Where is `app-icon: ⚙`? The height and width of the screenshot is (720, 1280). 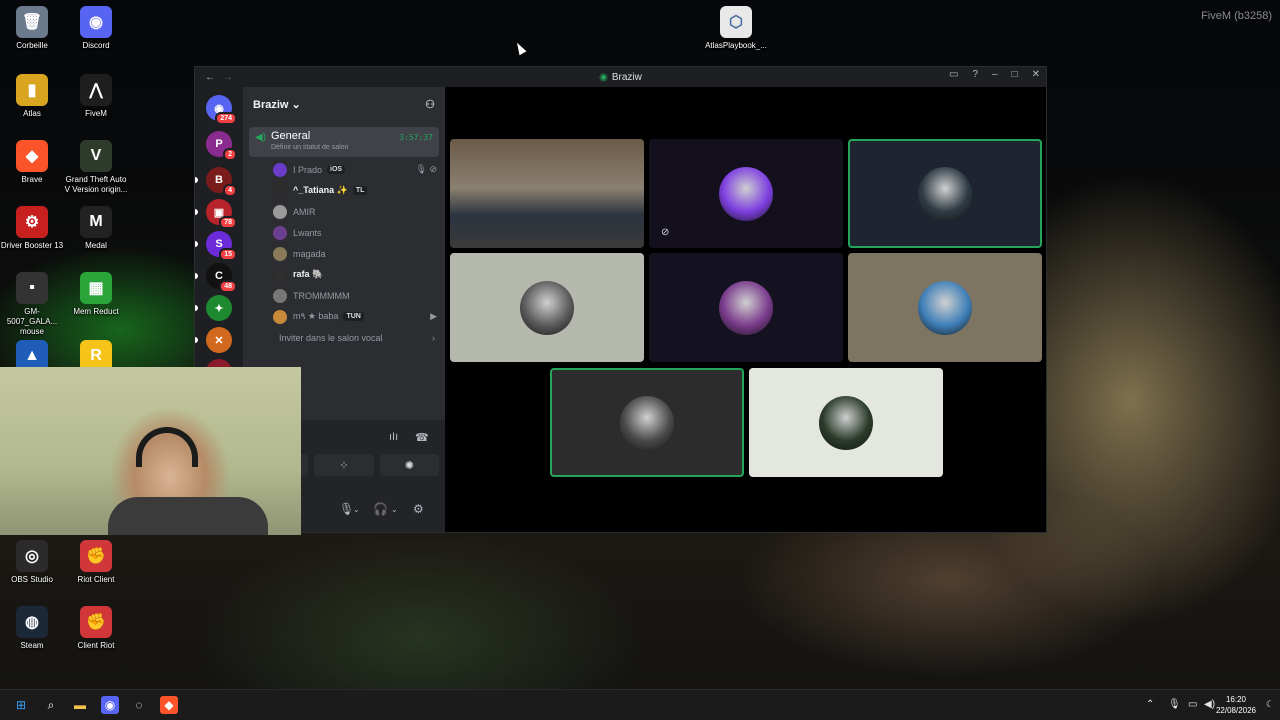
app-icon: ⚙ is located at coordinates (32, 222).